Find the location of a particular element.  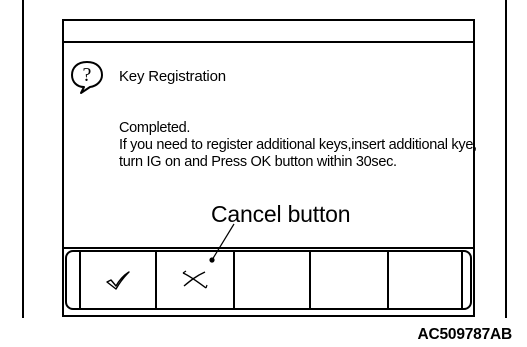

frame-right-border is located at coordinates (506, 159).